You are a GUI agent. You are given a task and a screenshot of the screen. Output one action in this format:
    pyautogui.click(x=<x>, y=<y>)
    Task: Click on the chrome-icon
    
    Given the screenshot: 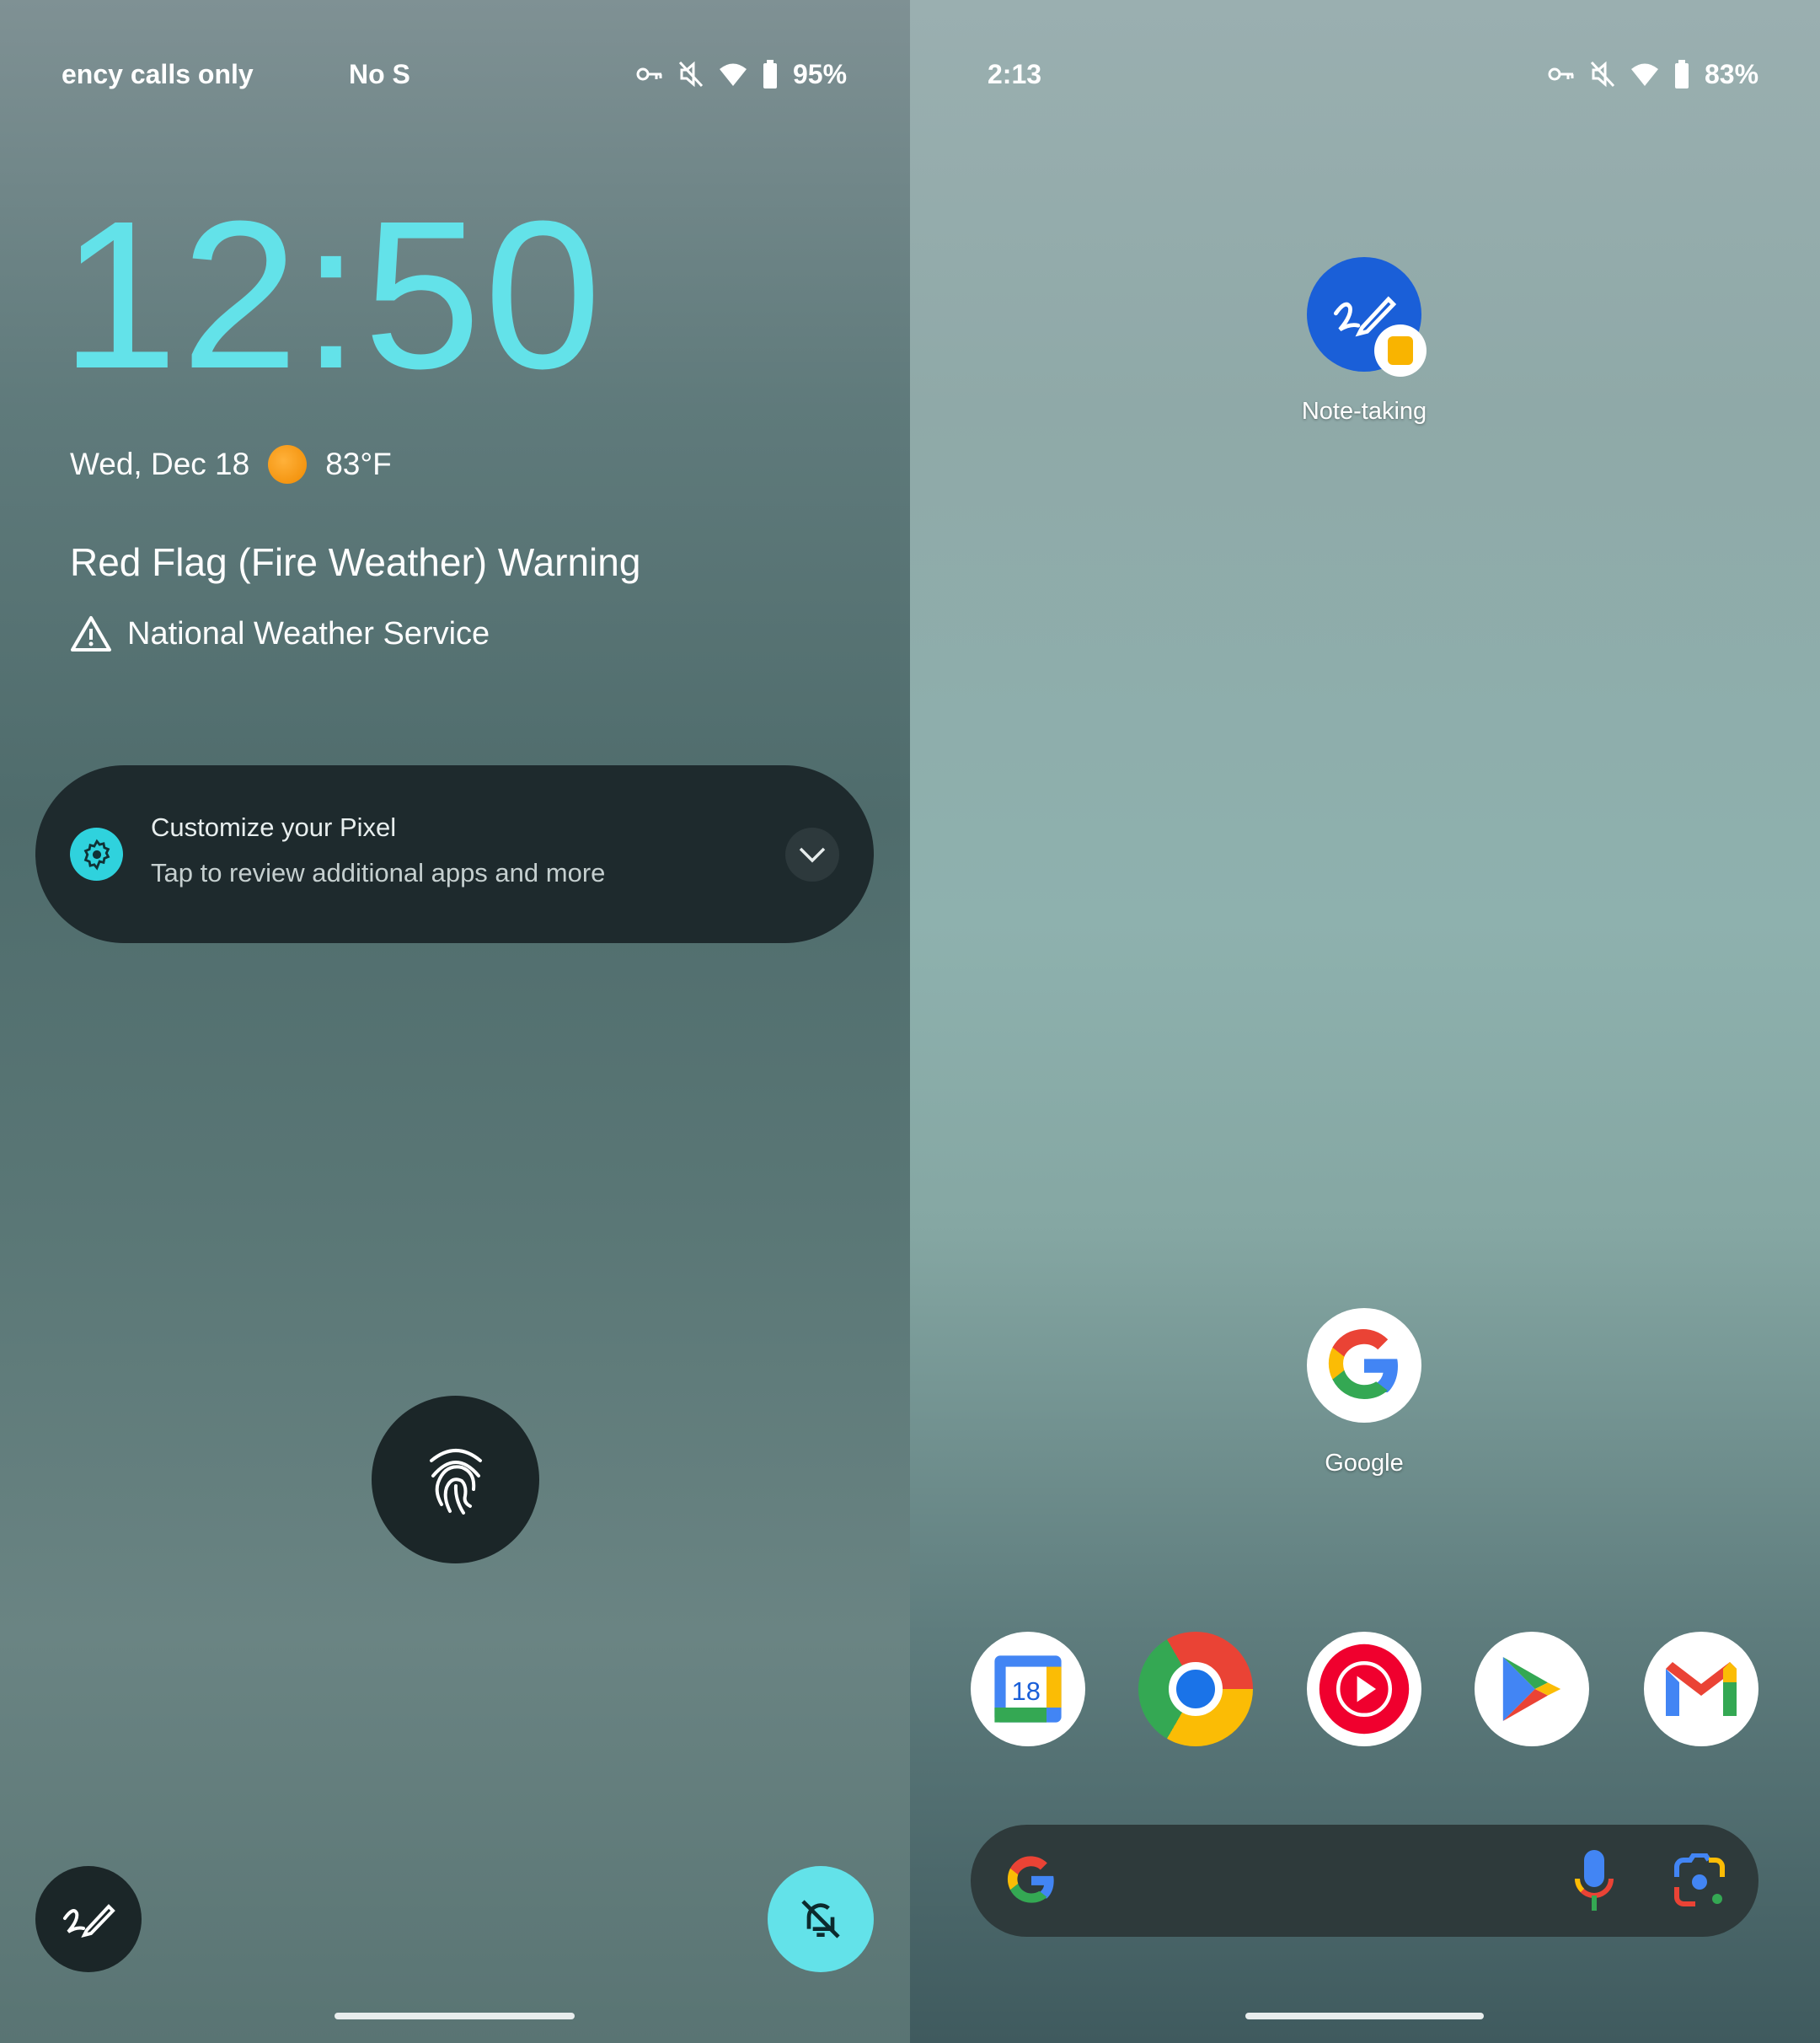 What is the action you would take?
    pyautogui.click(x=1196, y=1689)
    